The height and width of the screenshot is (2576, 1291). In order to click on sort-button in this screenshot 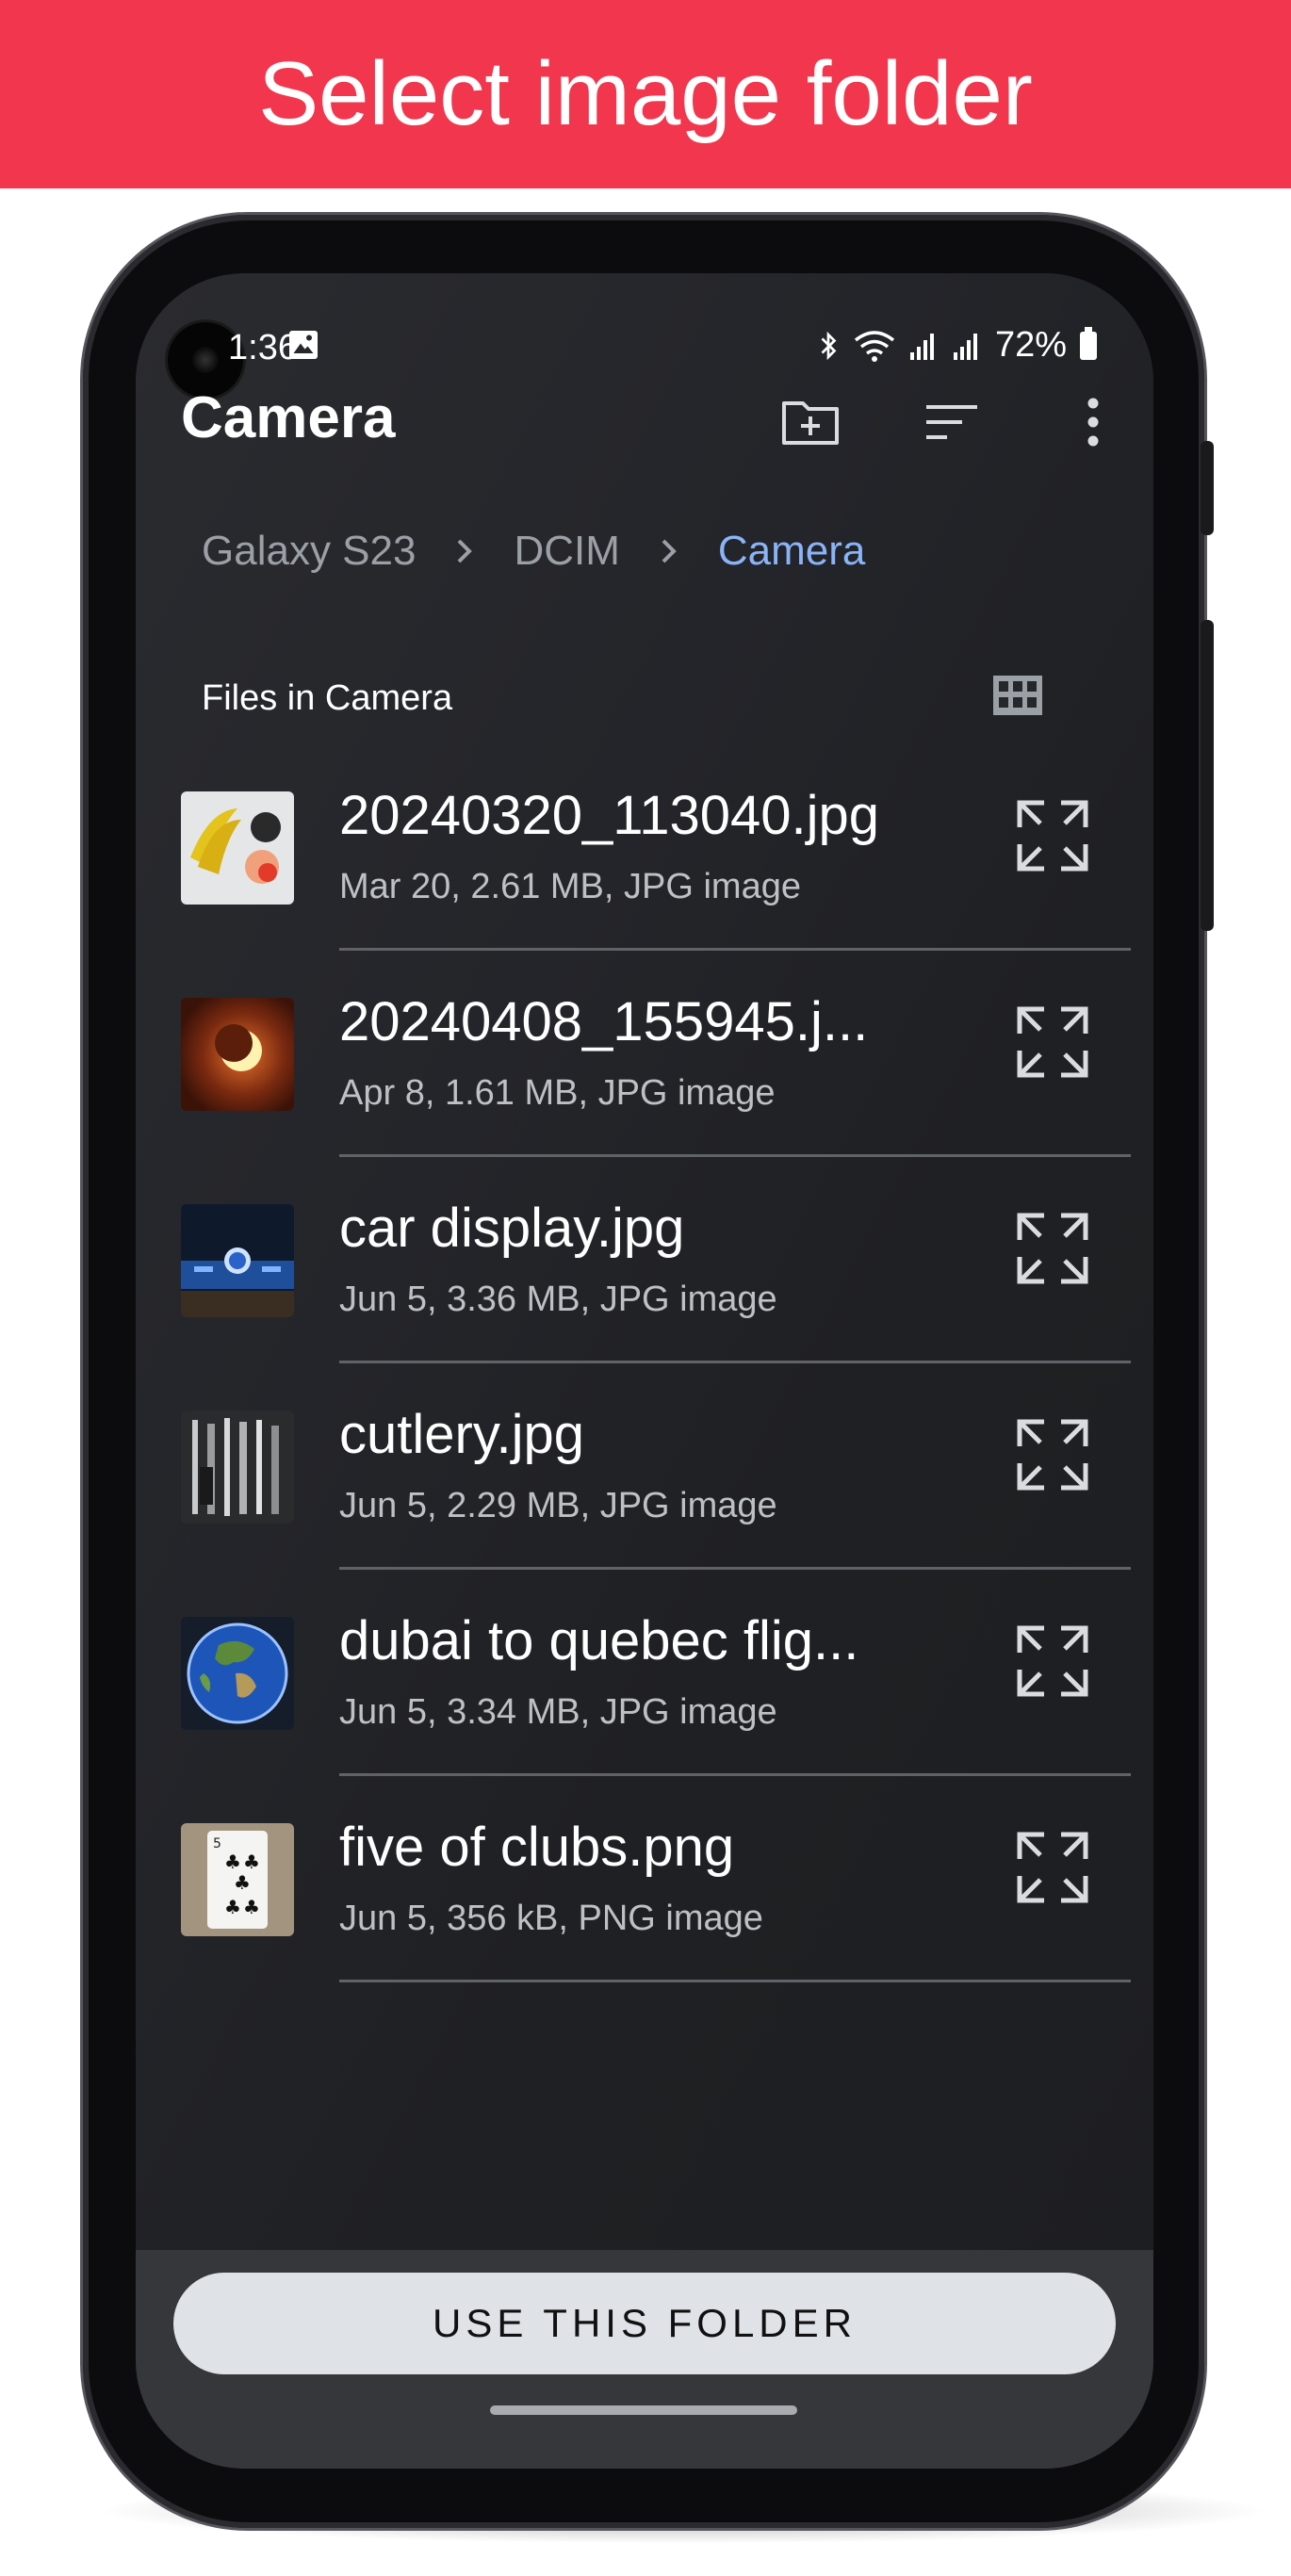, I will do `click(952, 422)`.